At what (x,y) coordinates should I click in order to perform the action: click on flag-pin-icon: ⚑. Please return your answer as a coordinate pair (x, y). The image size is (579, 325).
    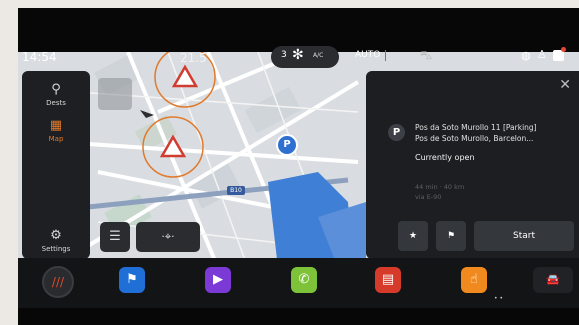
    Looking at the image, I should click on (451, 236).